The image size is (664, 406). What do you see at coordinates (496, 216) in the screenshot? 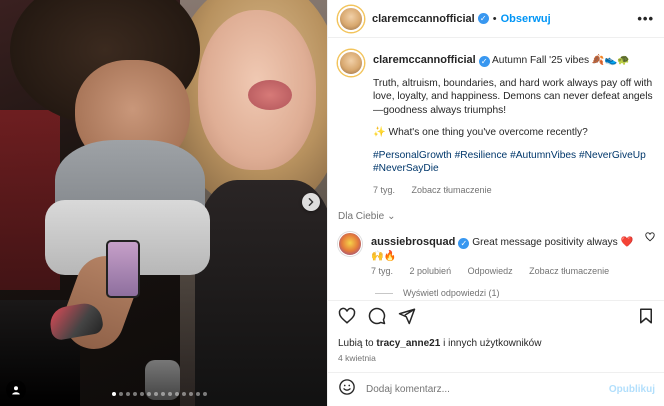
I see `comments-filter: Dla Ciebie ⌄` at bounding box center [496, 216].